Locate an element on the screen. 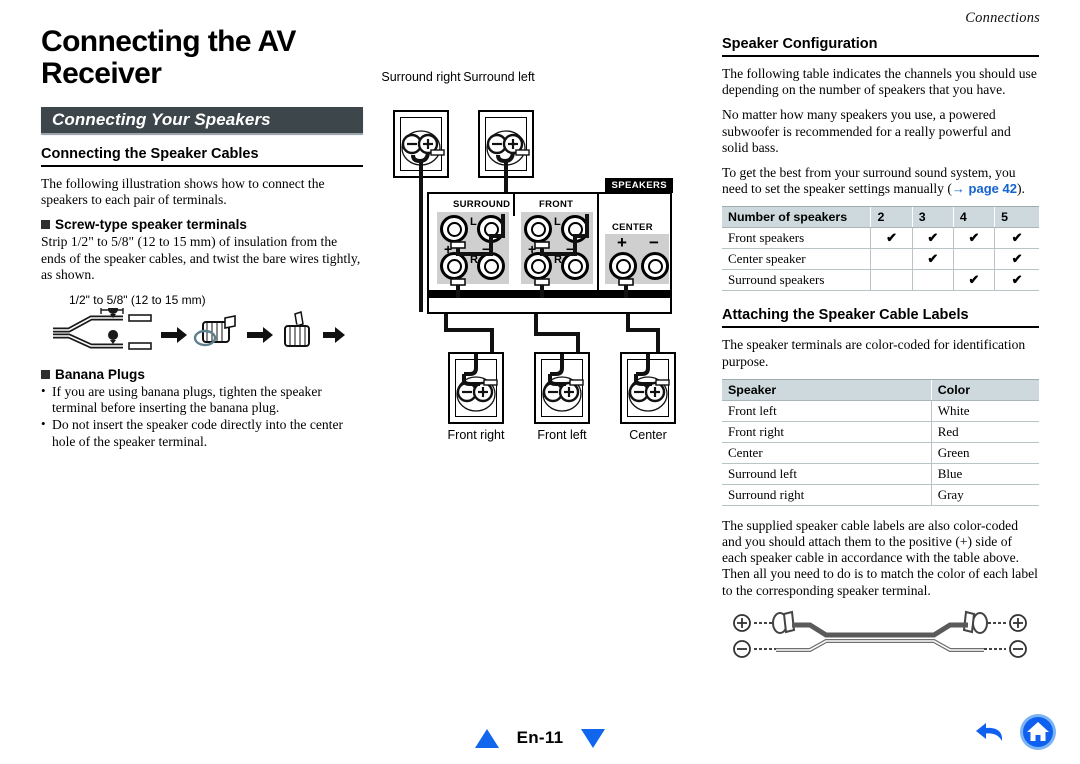 The image size is (1080, 764). table-row: Center Green is located at coordinates (880, 453).